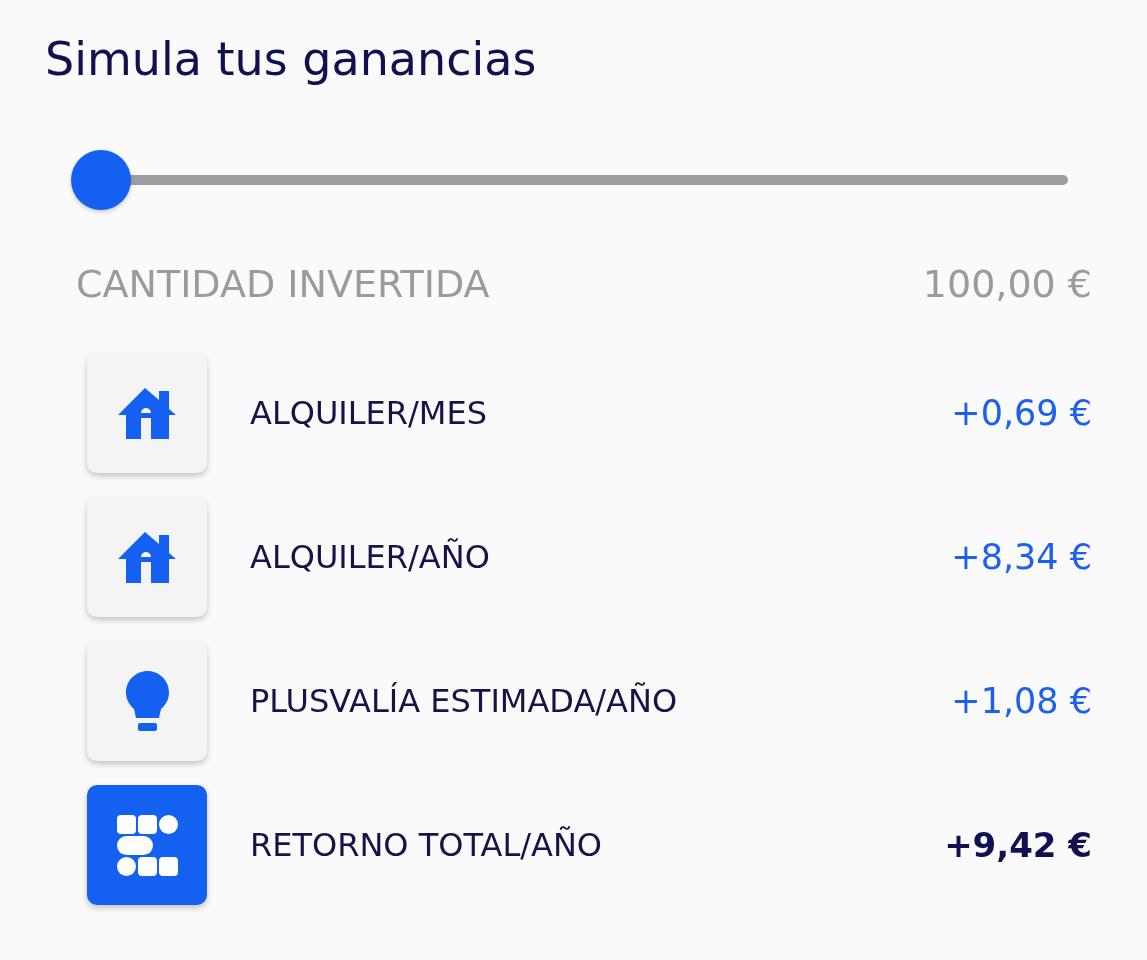 The width and height of the screenshot is (1147, 960). What do you see at coordinates (370, 557) in the screenshot?
I see `return-label: ALQUILER/AÑO` at bounding box center [370, 557].